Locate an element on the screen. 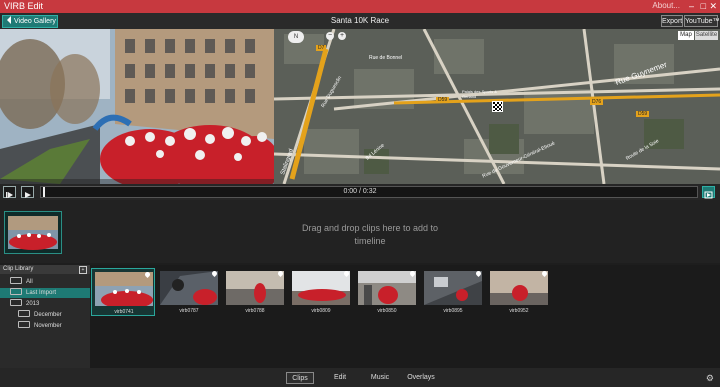 This screenshot has width=720, height=387. clip-card: virb0741 is located at coordinates (123, 292).